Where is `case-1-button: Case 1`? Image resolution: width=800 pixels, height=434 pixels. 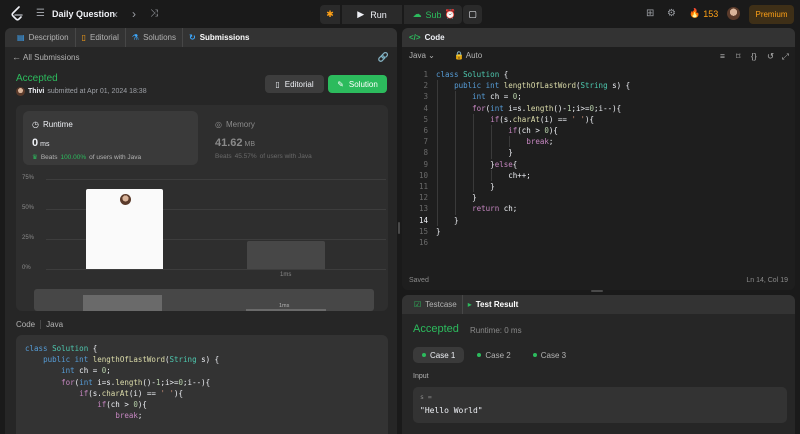 case-1-button: Case 1 is located at coordinates (439, 355).